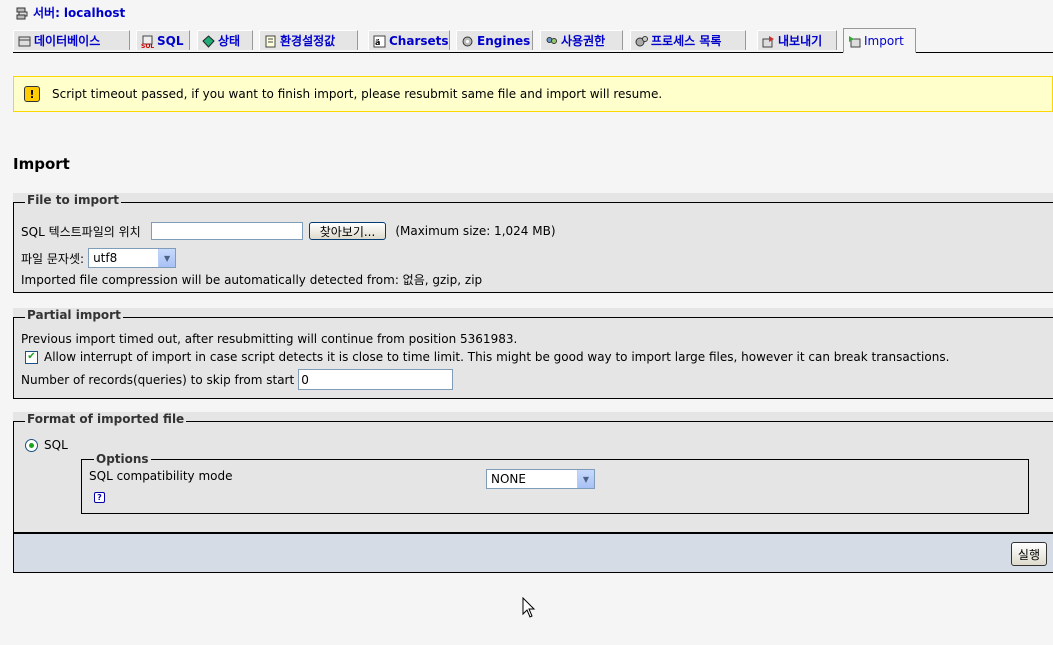 The width and height of the screenshot is (1053, 645). Describe the element at coordinates (71, 40) in the screenshot. I see `tab-databases: 데이터베이스` at that location.